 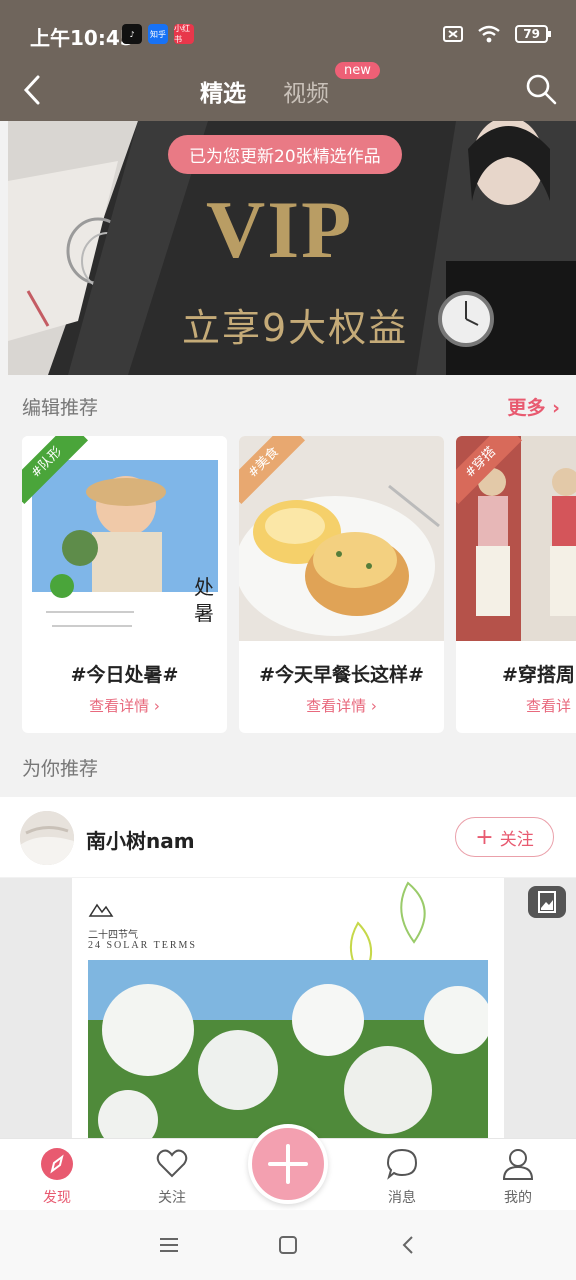 I want to click on svg-text: 处, so click(x=204, y=587).